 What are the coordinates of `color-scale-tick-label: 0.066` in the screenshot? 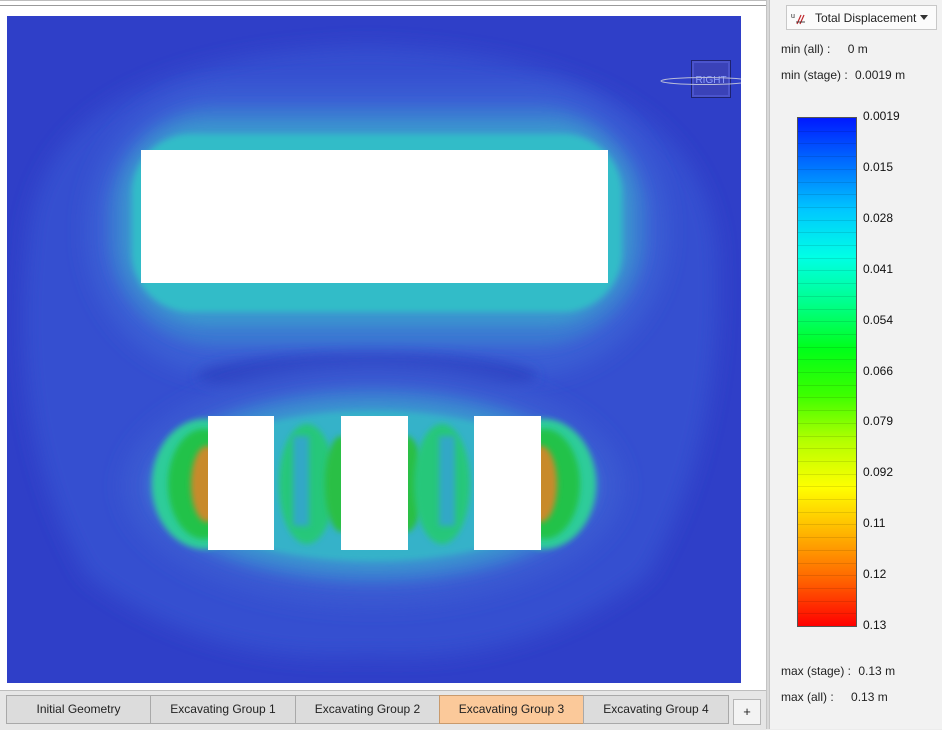 It's located at (878, 370).